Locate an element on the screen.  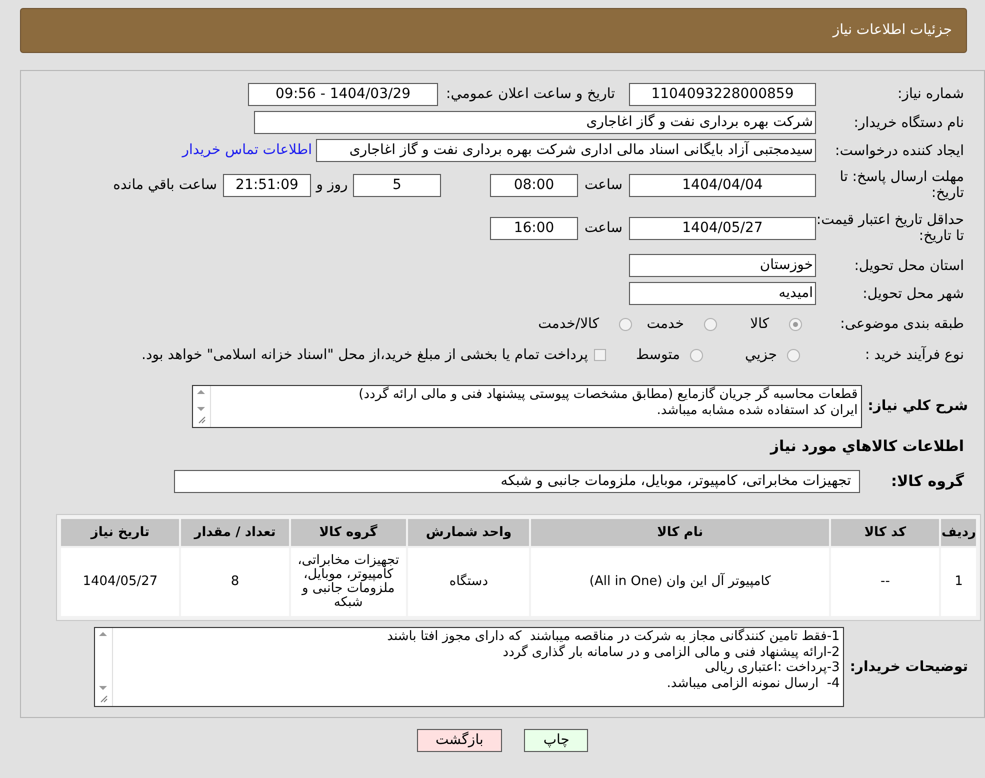
option-label: پرداخت تمام یا بخشی از مبلغ خرید،از محل "اسناد خزانه اسلامی" خواهد بود. is located at coordinates (365, 355).